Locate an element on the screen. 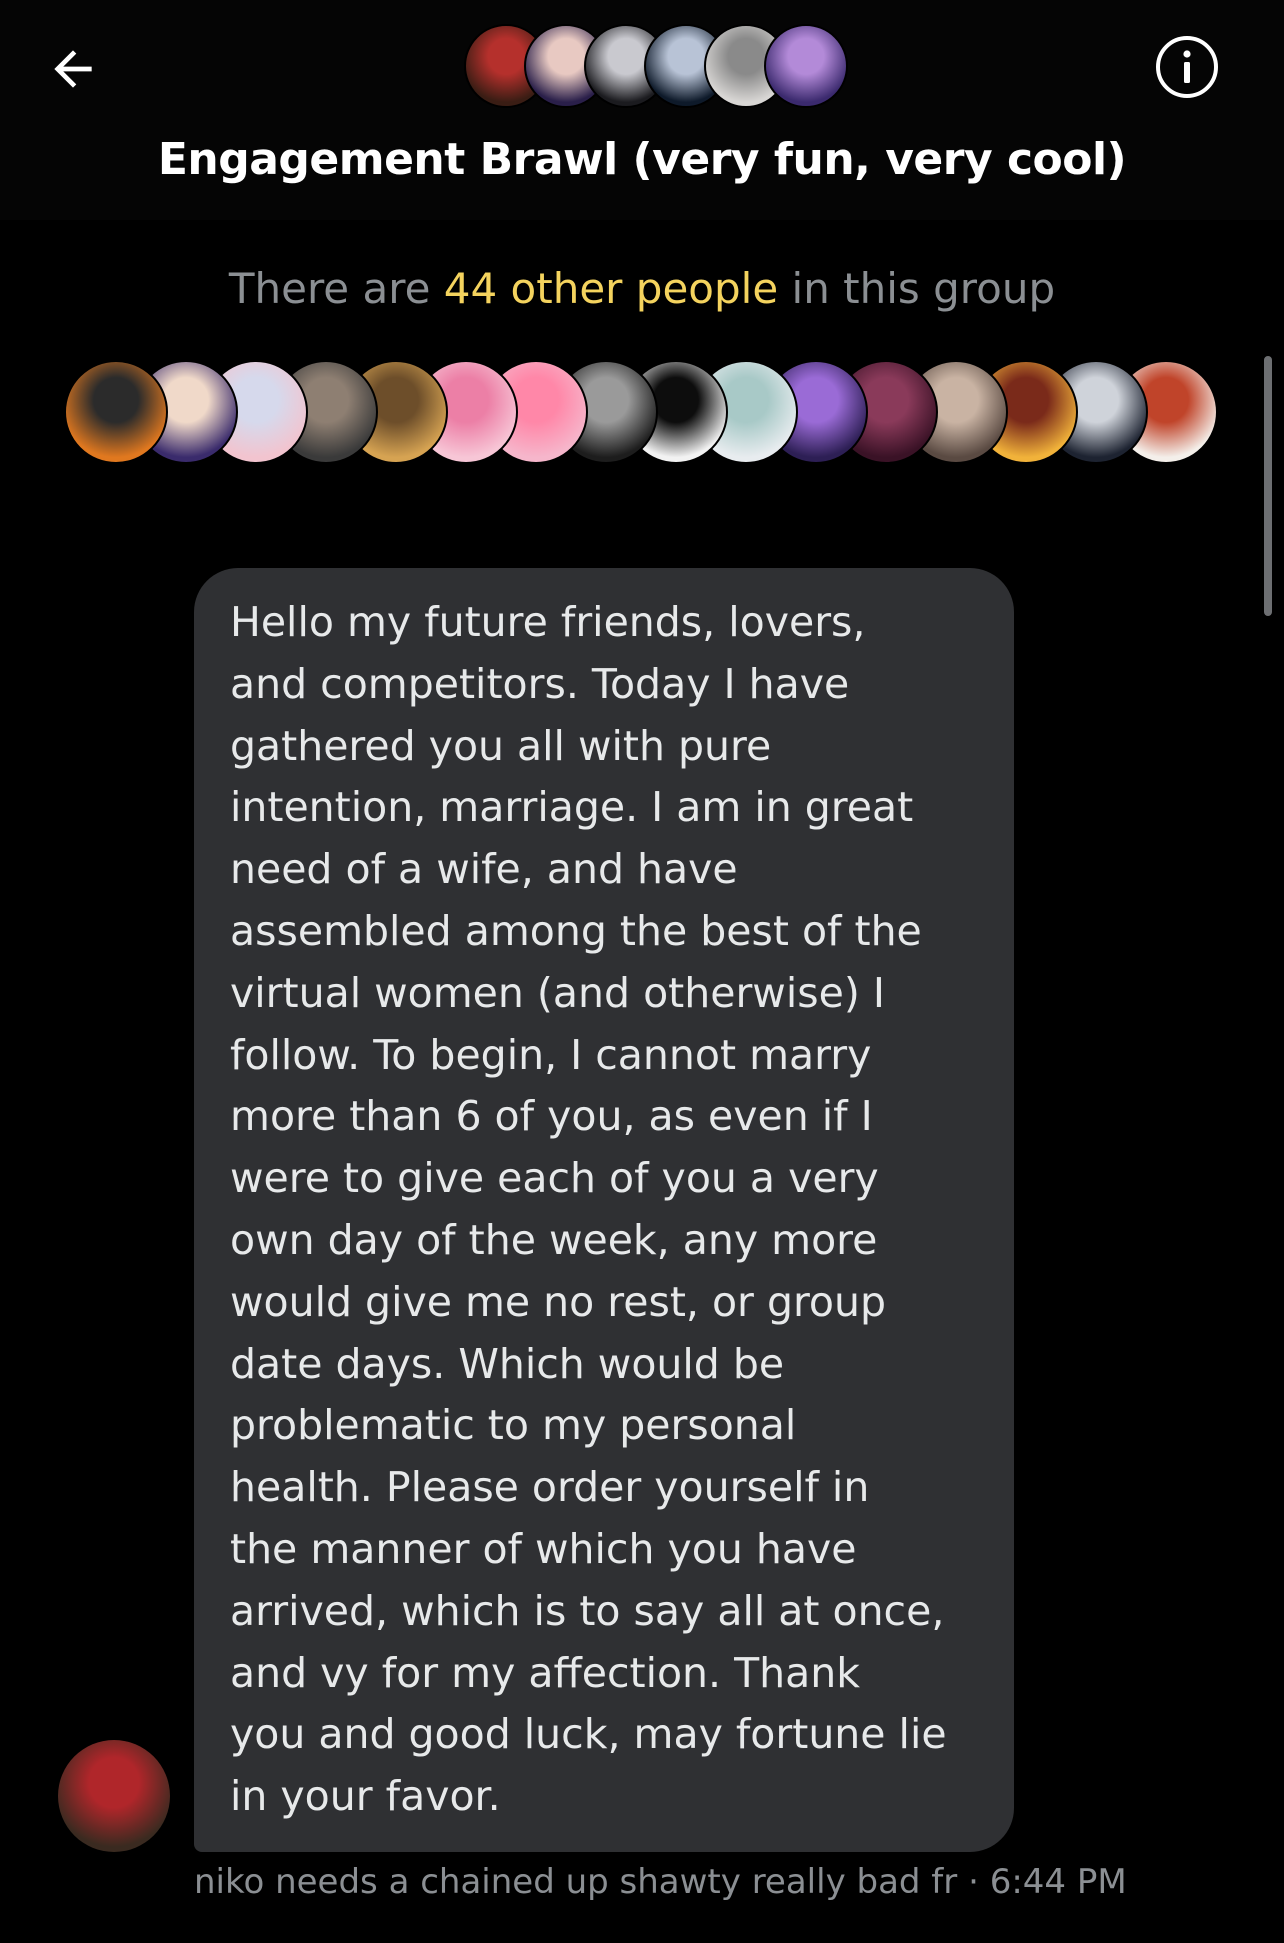 This screenshot has width=1284, height=1943. member-avatar is located at coordinates (116, 412).